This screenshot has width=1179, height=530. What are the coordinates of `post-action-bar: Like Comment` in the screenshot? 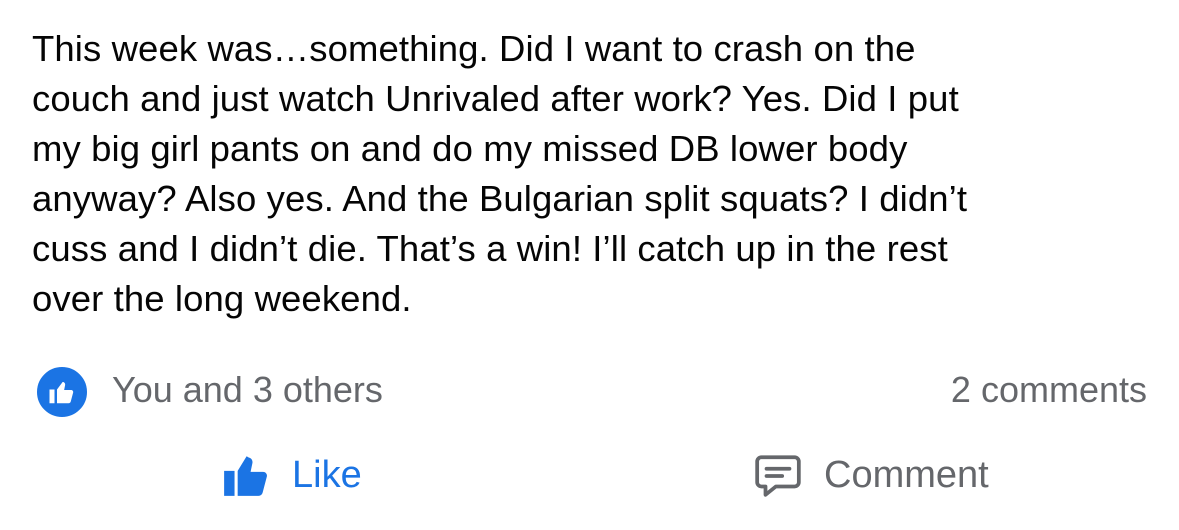 It's located at (589, 475).